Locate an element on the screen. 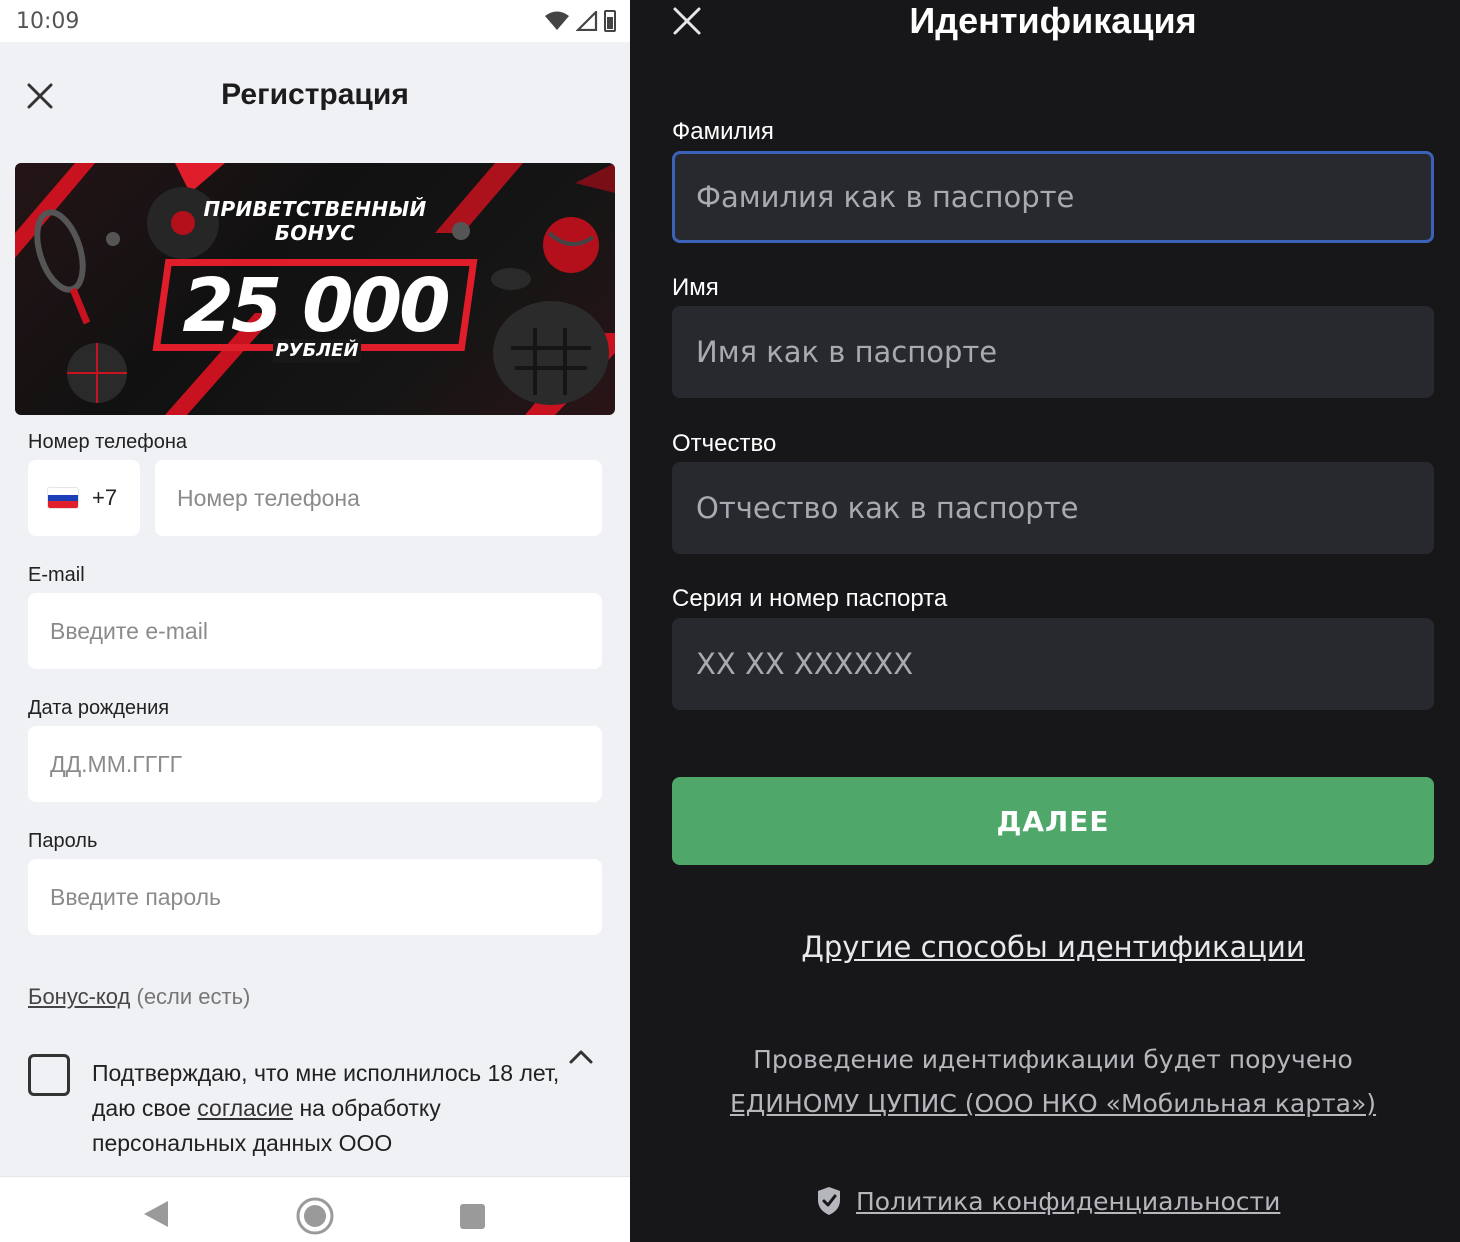 The image size is (1460, 1242). wifi-icon is located at coordinates (557, 20).